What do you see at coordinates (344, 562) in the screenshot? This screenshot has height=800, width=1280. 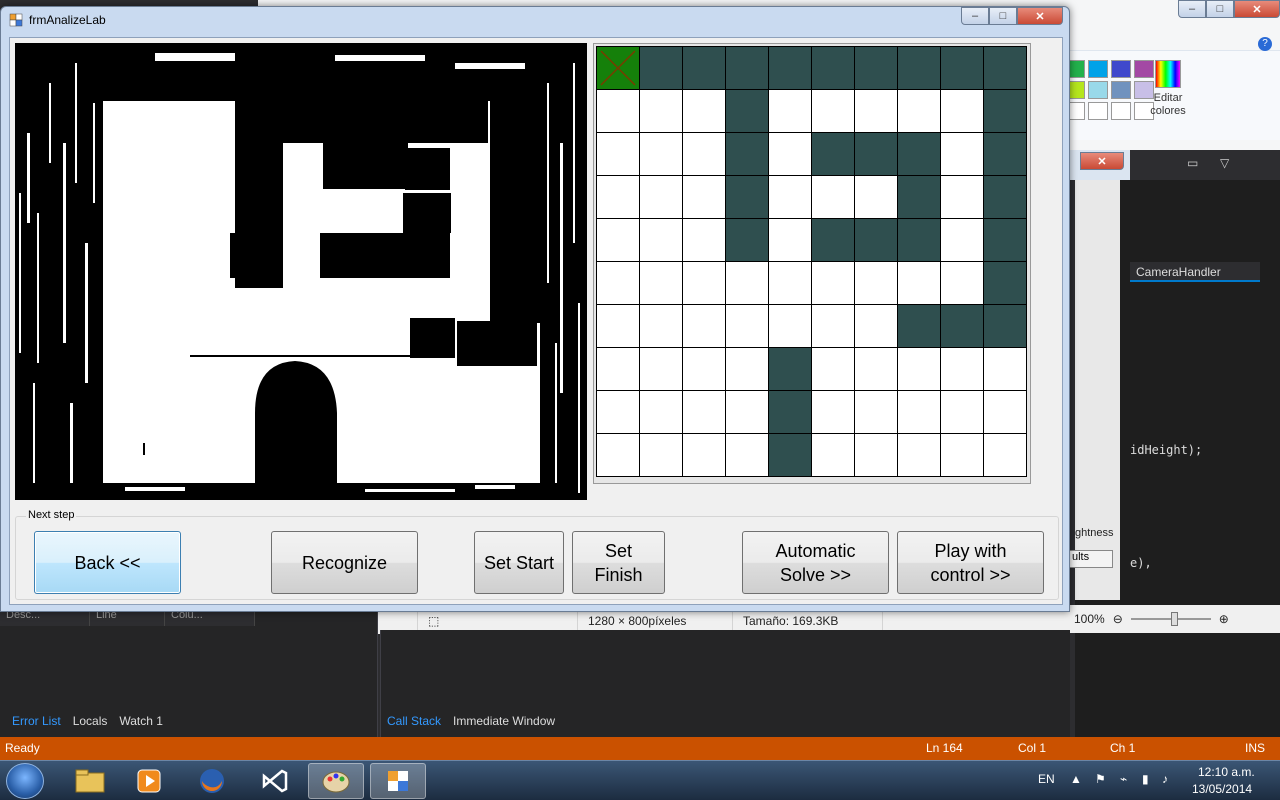 I see `recognize-button: Recognize` at bounding box center [344, 562].